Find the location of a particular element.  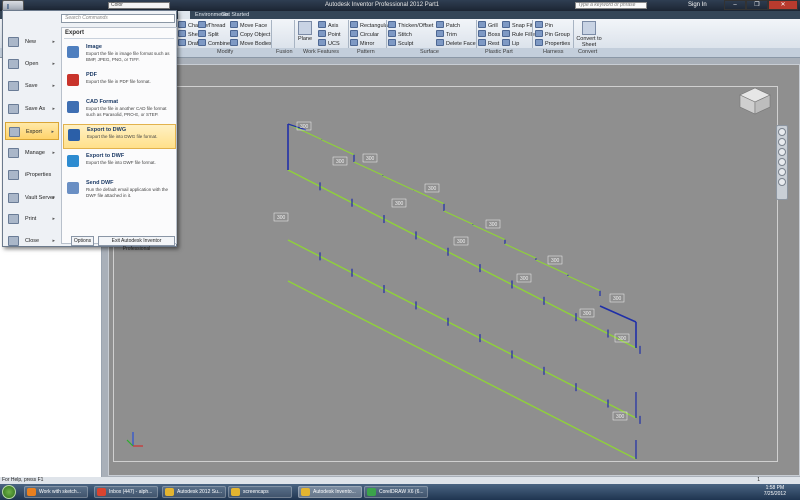

app-menu-item-save: Save ▸ is located at coordinates (32, 86).